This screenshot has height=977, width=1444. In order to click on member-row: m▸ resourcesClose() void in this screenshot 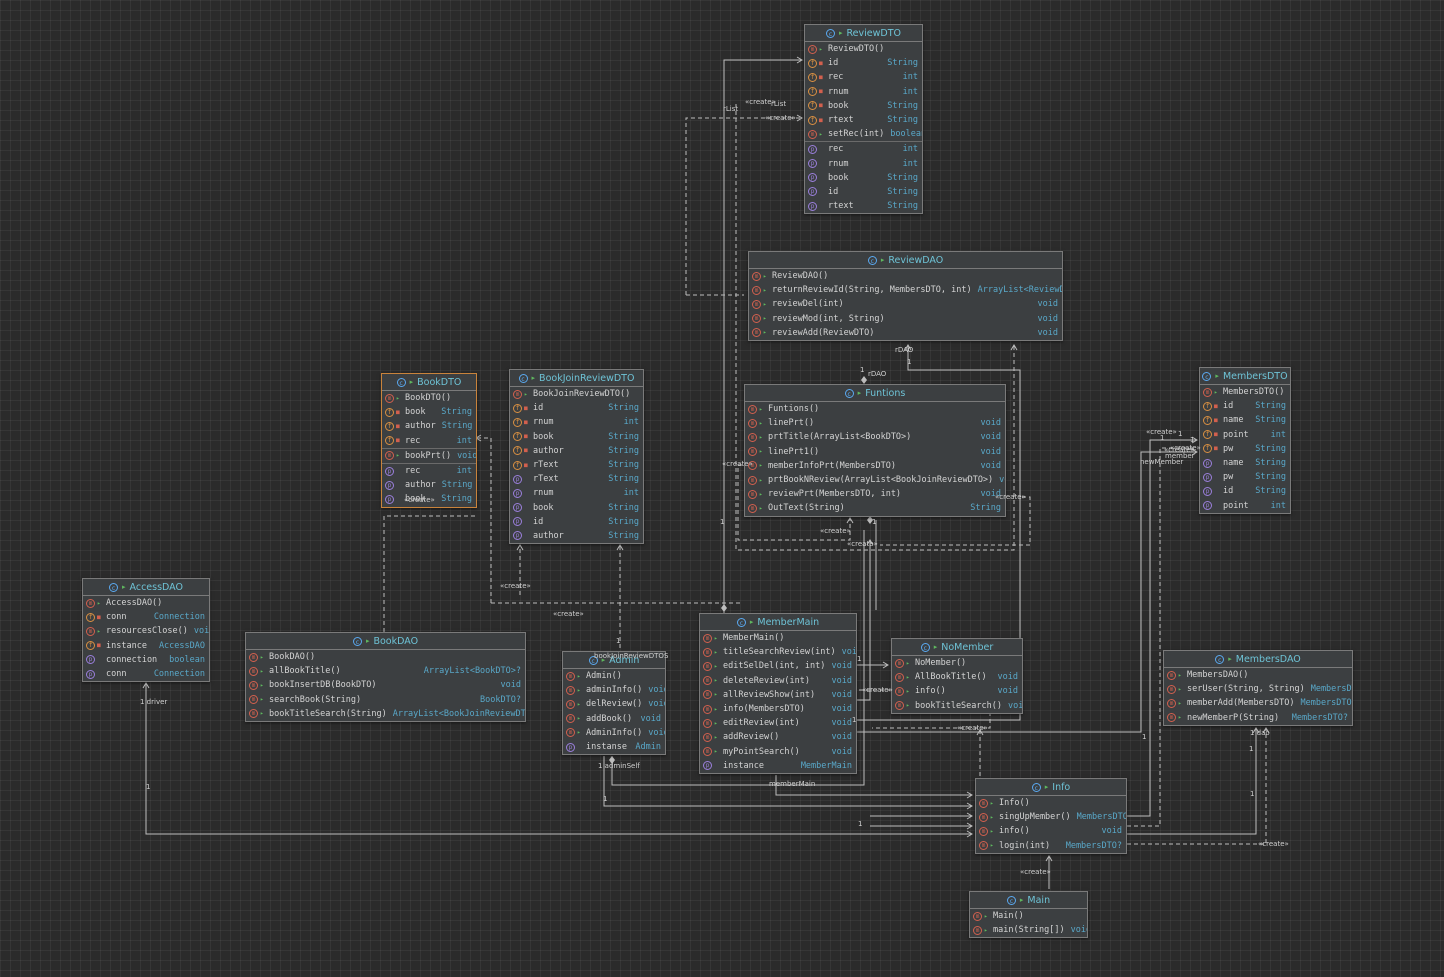, I will do `click(146, 631)`.